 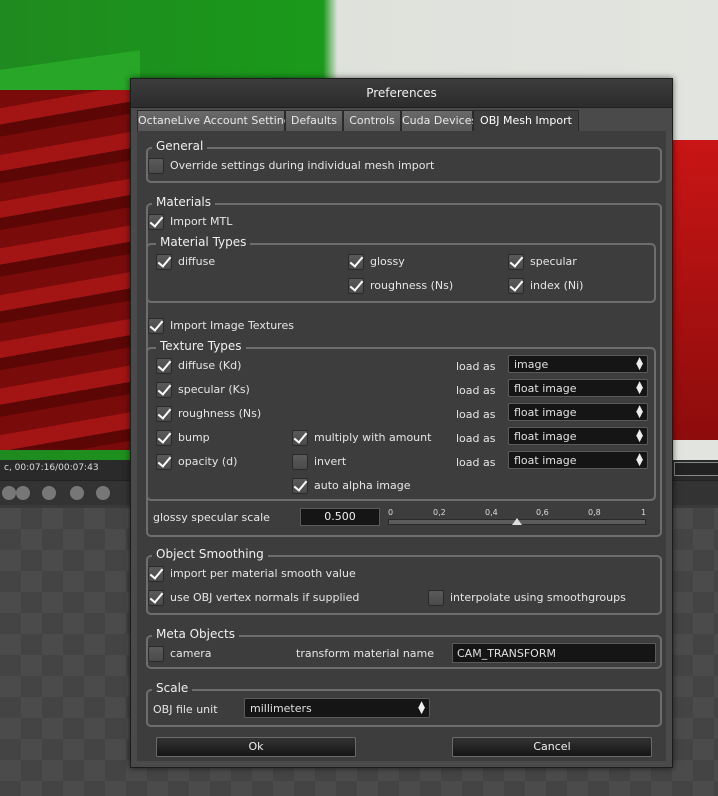 What do you see at coordinates (373, 437) in the screenshot?
I see `multiply-with-amount-label: multiply with amount` at bounding box center [373, 437].